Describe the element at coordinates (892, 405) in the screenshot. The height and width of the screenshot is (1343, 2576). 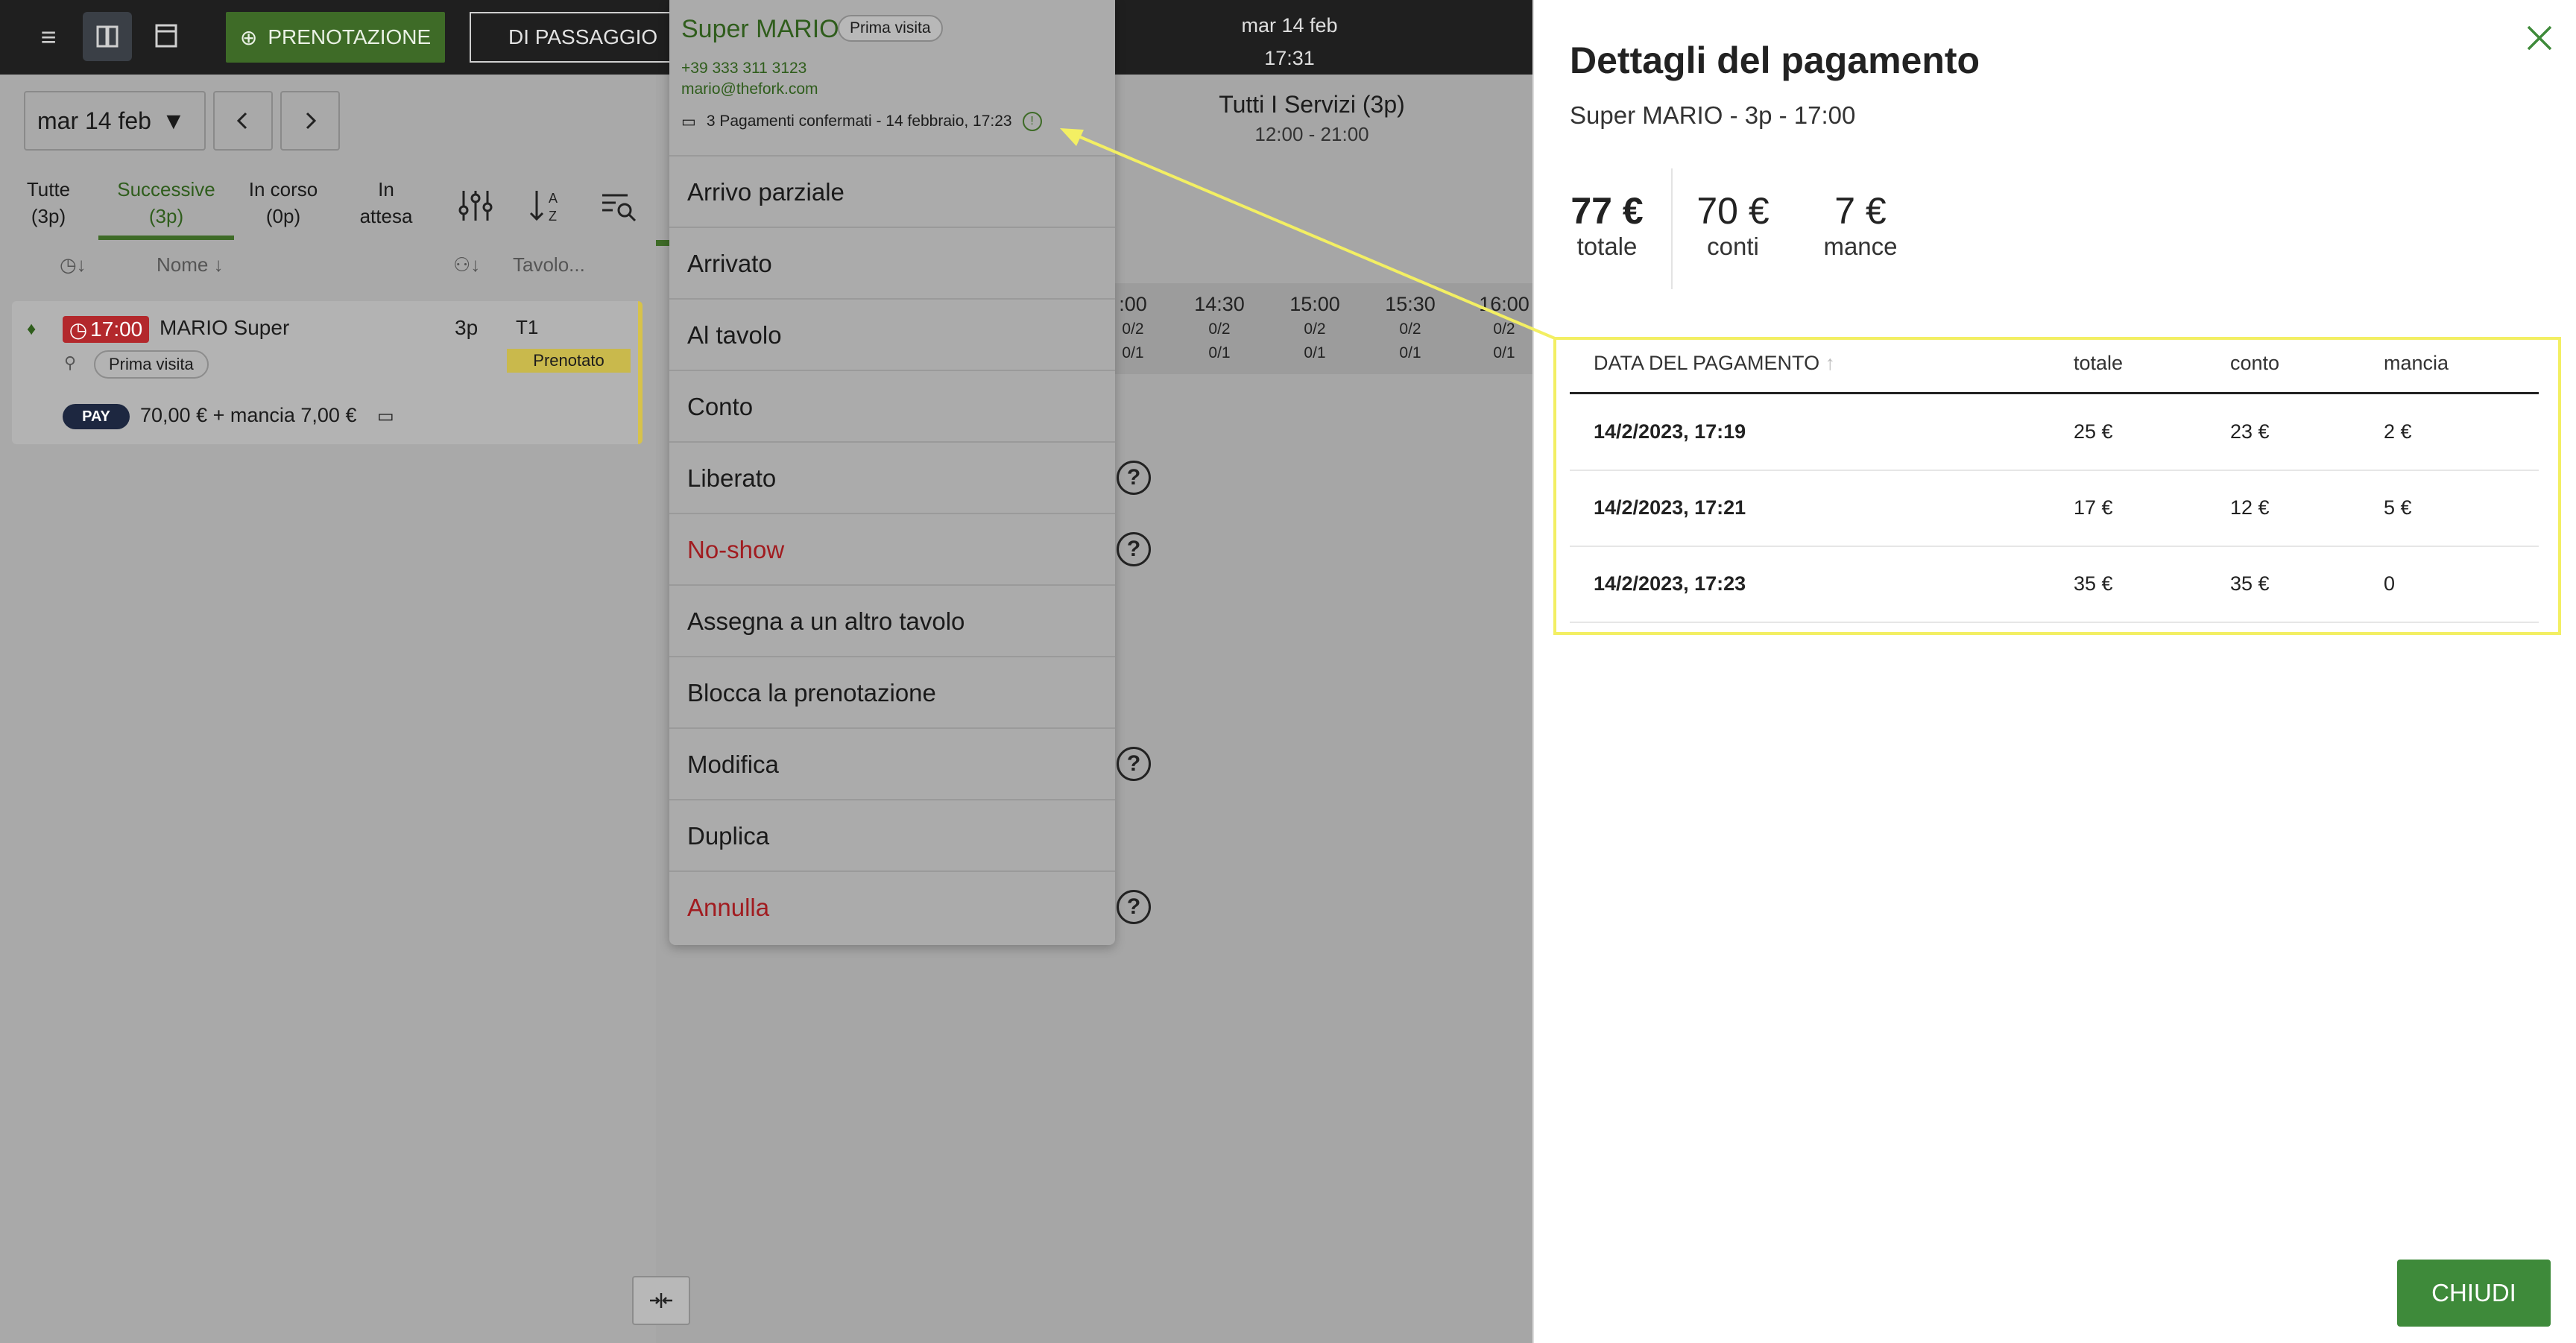
I see `menu-item-conto: Conto` at that location.